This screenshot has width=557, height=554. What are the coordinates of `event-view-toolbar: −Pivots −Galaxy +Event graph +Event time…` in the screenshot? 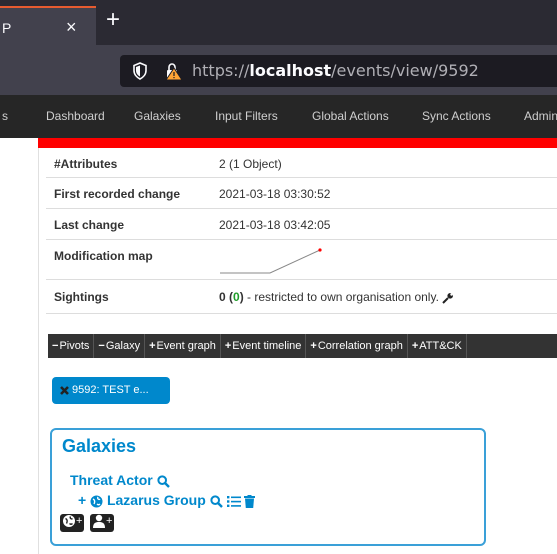 It's located at (302, 346).